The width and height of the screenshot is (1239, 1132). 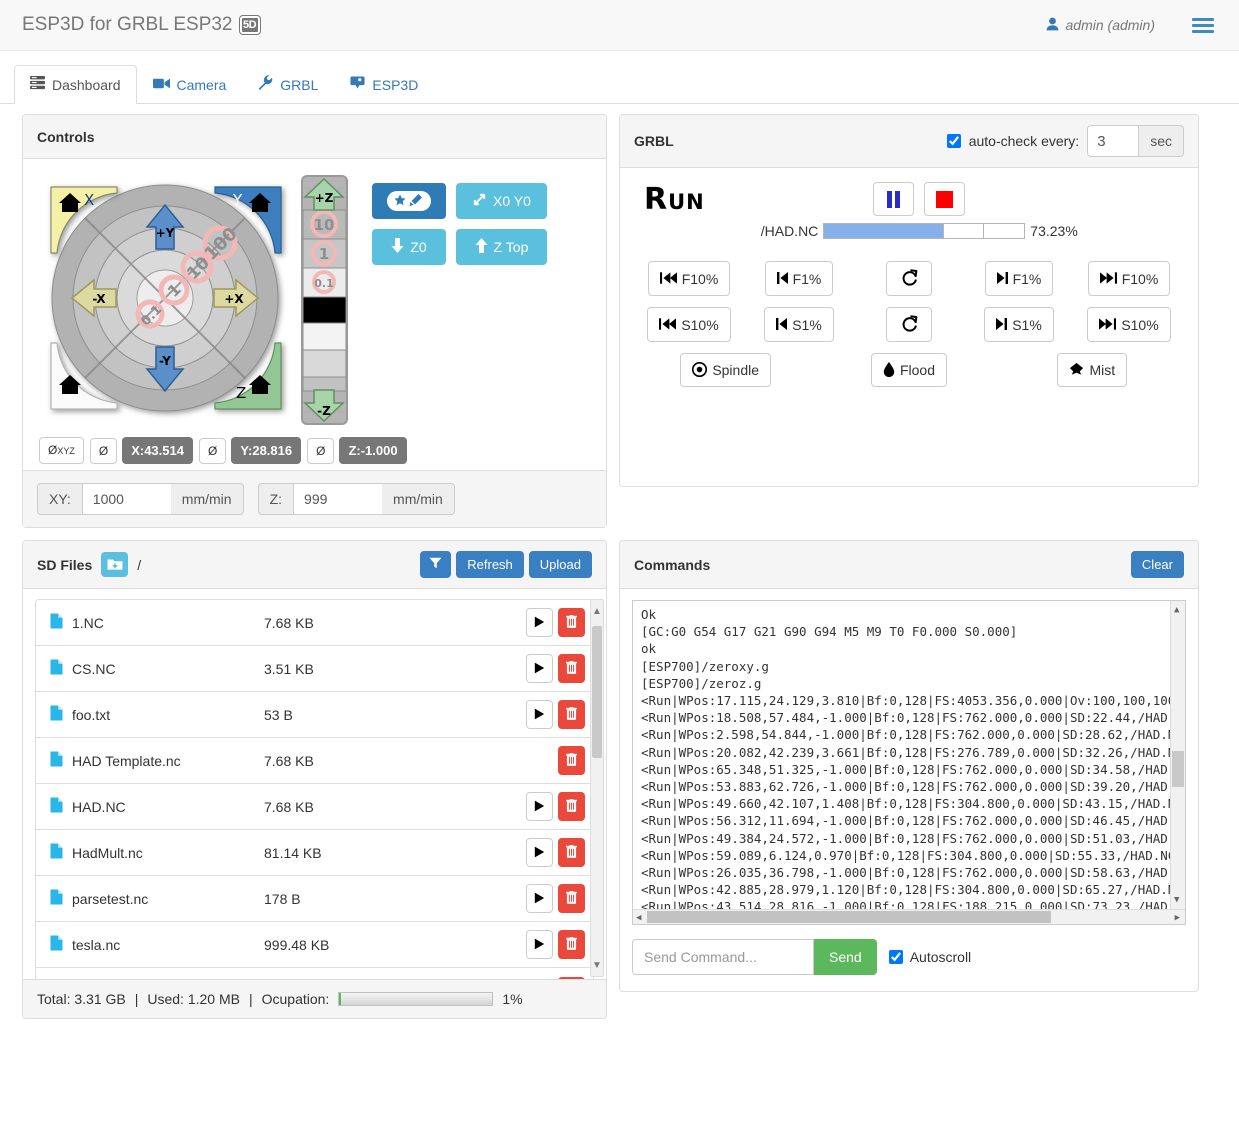 I want to click on jog-dial: 100 10 1 0.1 X Y Z +Y -Y -X +X, so click(x=167, y=301).